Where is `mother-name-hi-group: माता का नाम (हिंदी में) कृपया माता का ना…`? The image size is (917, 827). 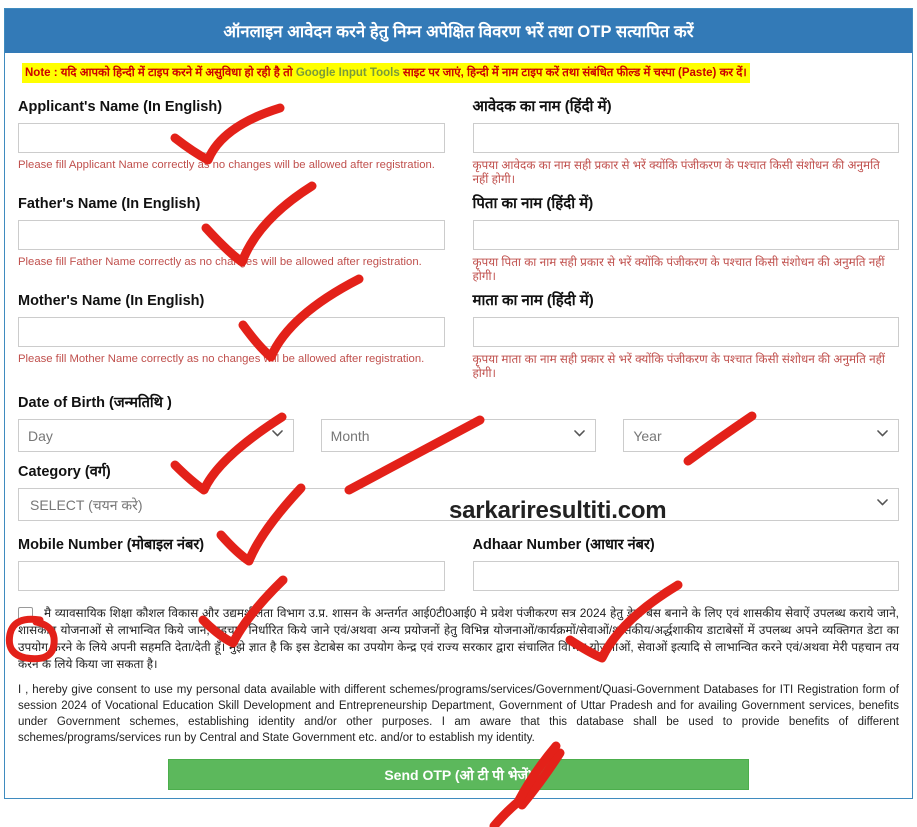 mother-name-hi-group: माता का नाम (हिंदी में) कृपया माता का ना… is located at coordinates (679, 331).